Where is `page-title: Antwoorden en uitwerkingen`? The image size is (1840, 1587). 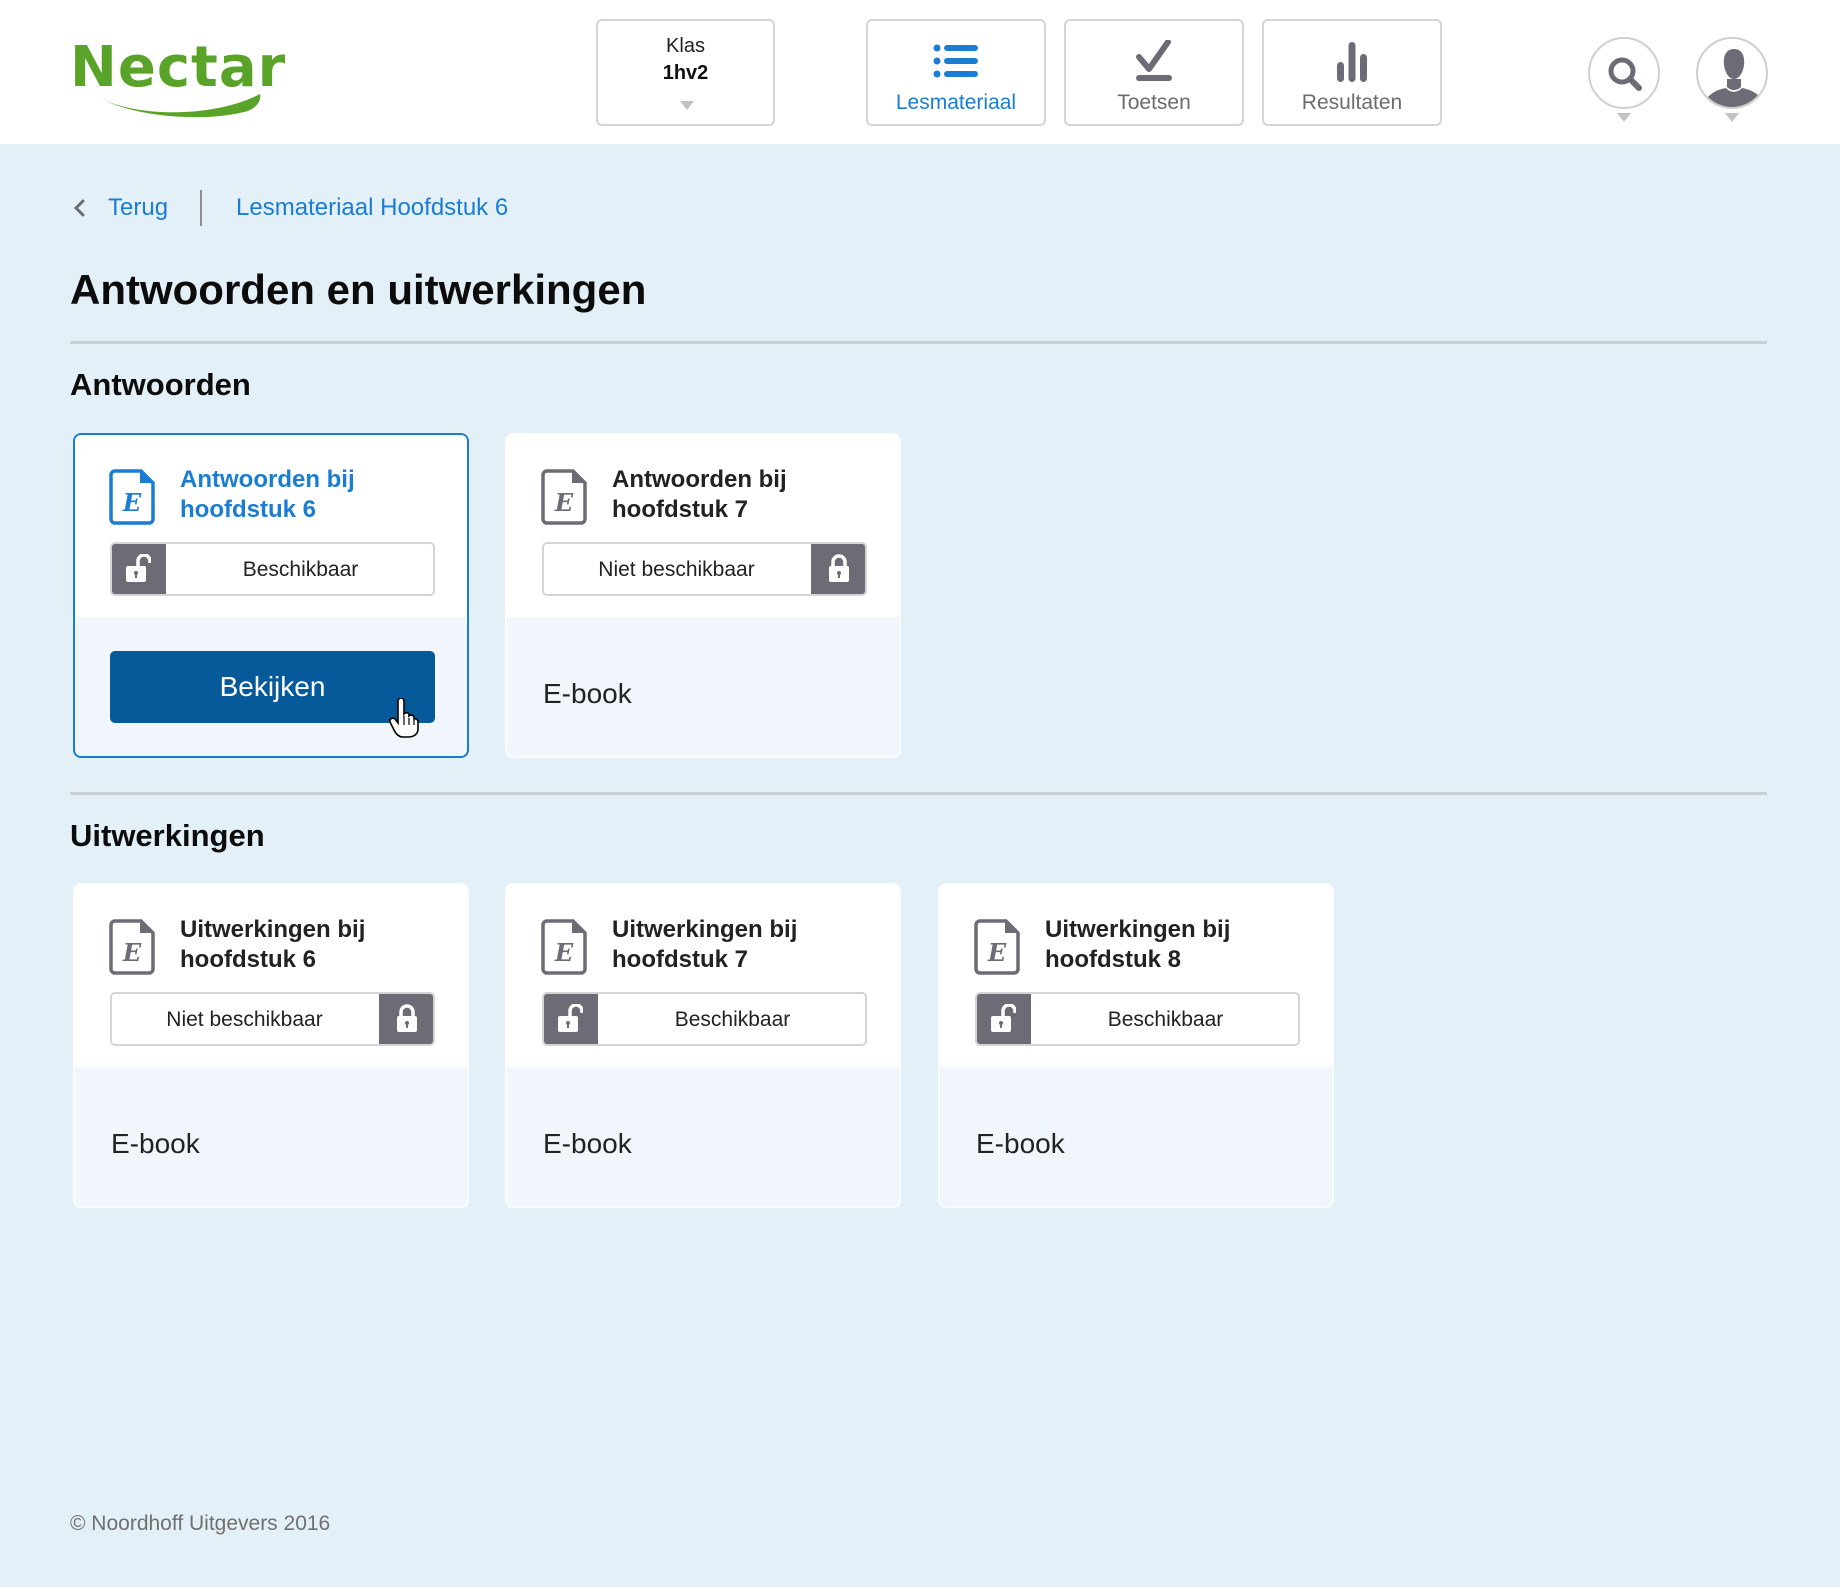
page-title: Antwoorden en uitwerkingen is located at coordinates (358, 289).